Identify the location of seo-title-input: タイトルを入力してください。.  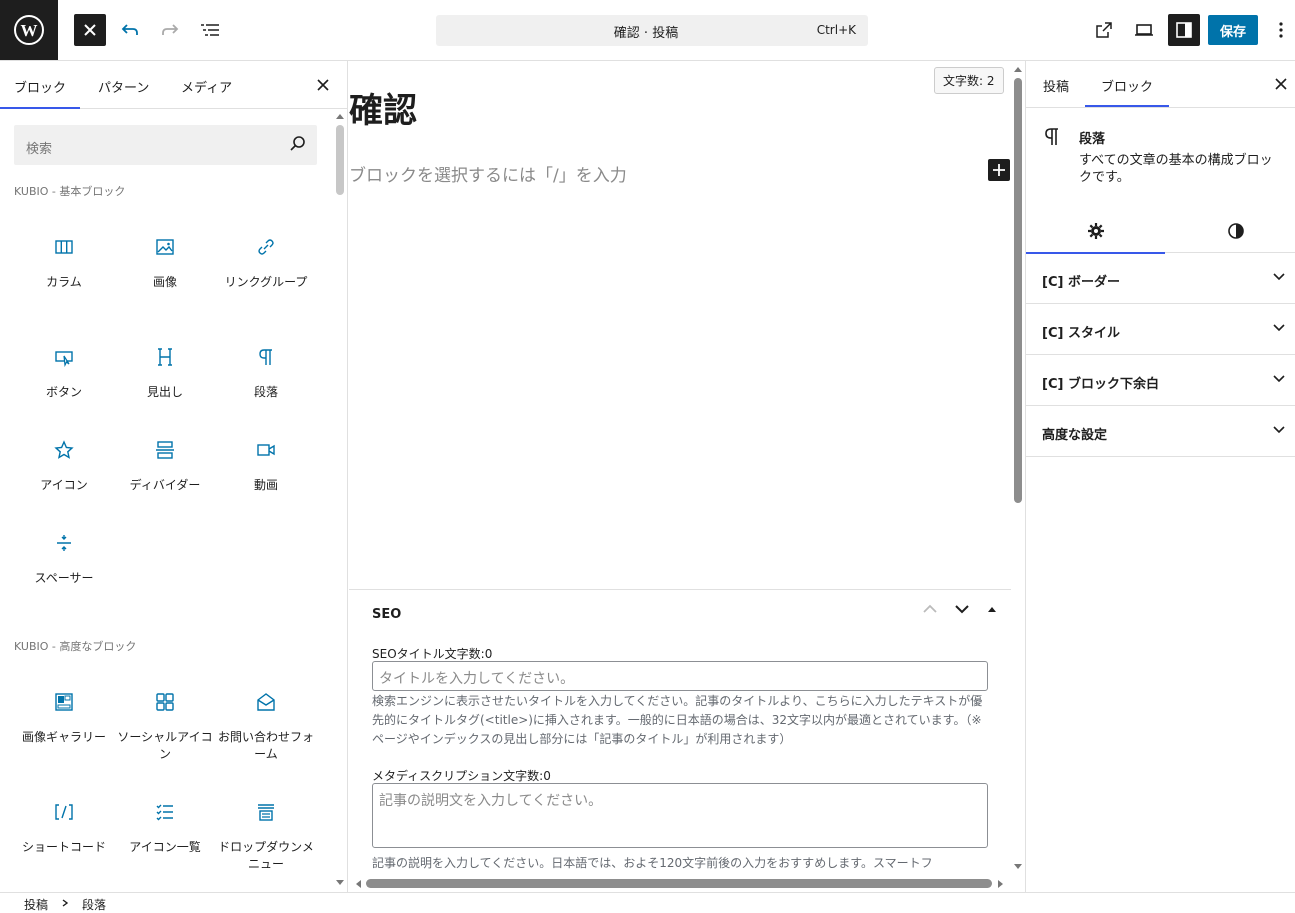
(680, 676).